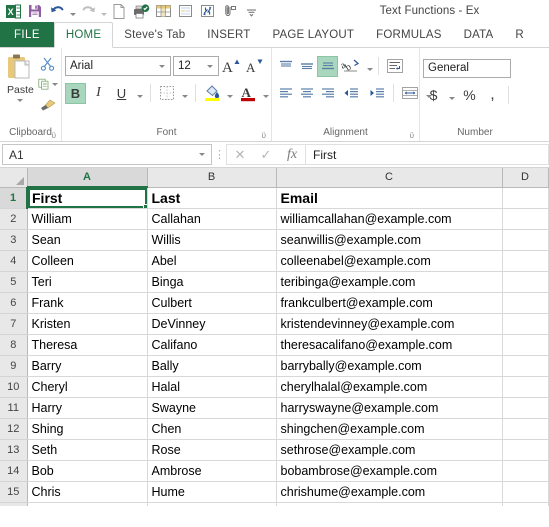 Image resolution: width=549 pixels, height=527 pixels. I want to click on cell-c12: shingchen@example.com, so click(389, 429).